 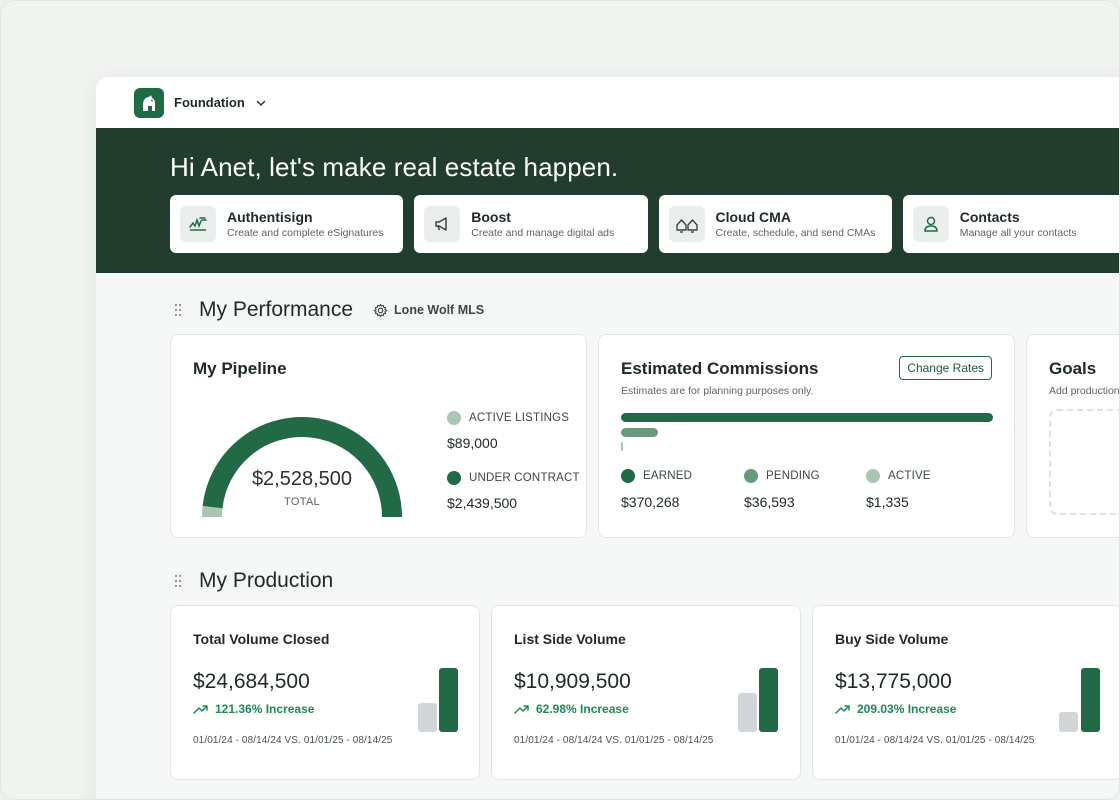 I want to click on app-card-title: Cloud CMA, so click(x=753, y=216).